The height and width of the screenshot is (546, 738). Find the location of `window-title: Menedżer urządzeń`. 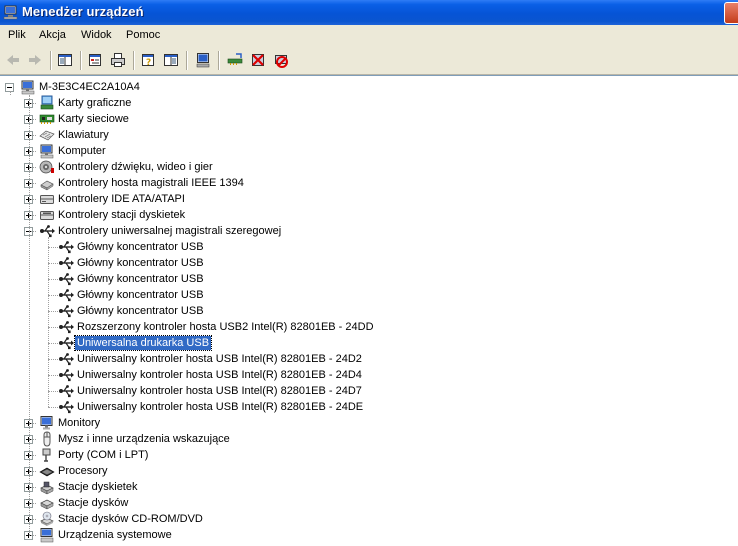

window-title: Menedżer urządzeń is located at coordinates (83, 11).